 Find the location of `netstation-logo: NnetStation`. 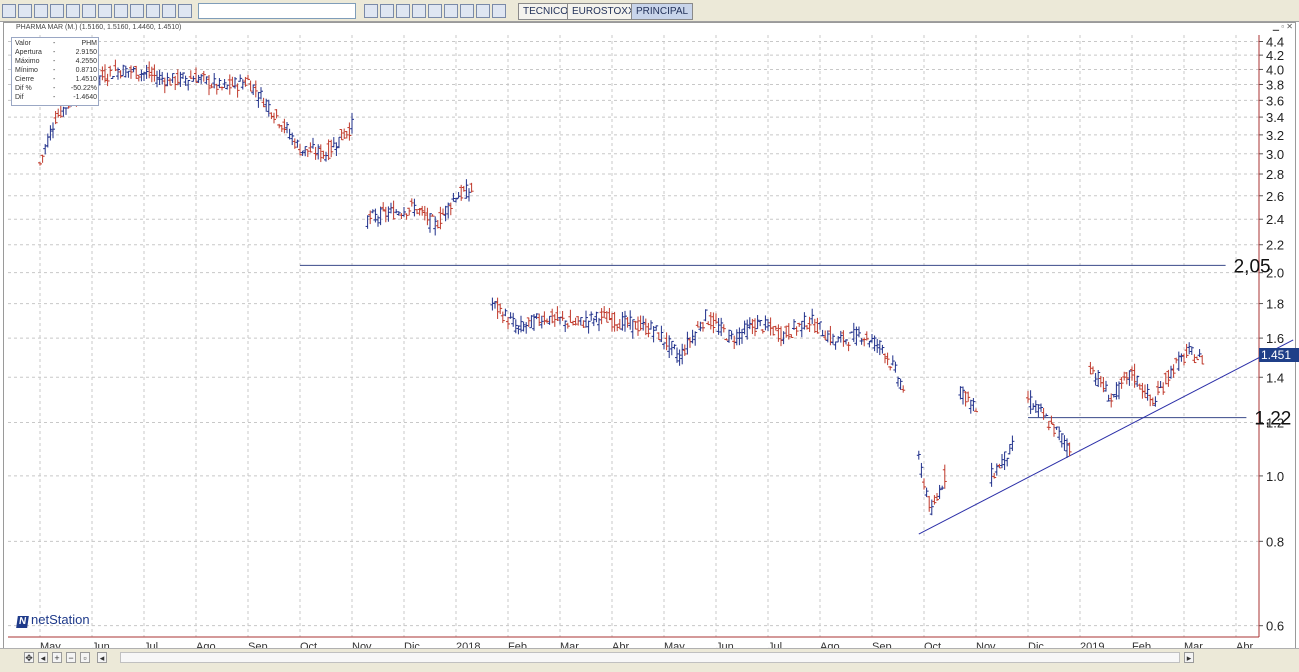

netstation-logo: NnetStation is located at coordinates (53, 620).